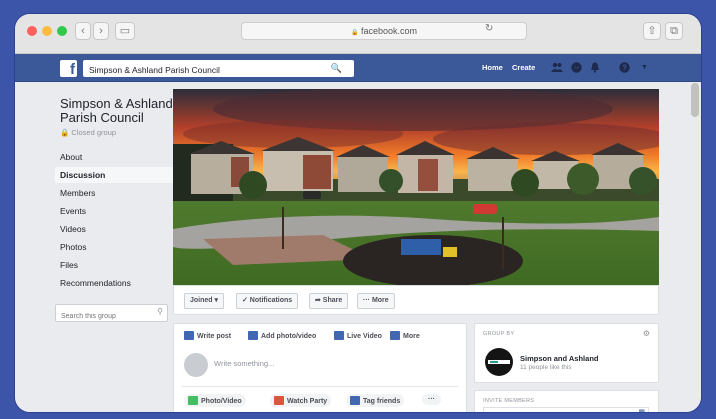  What do you see at coordinates (103, 316) in the screenshot?
I see `group-search-input` at bounding box center [103, 316].